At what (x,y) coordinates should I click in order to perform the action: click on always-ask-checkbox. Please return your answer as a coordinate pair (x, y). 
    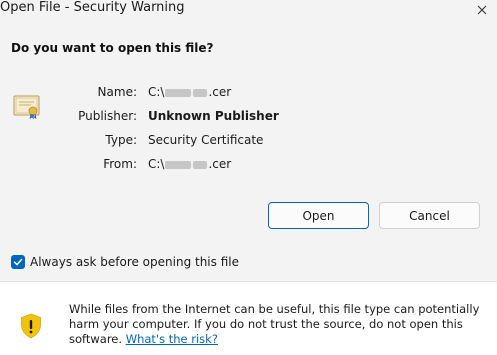
    Looking at the image, I should click on (18, 262).